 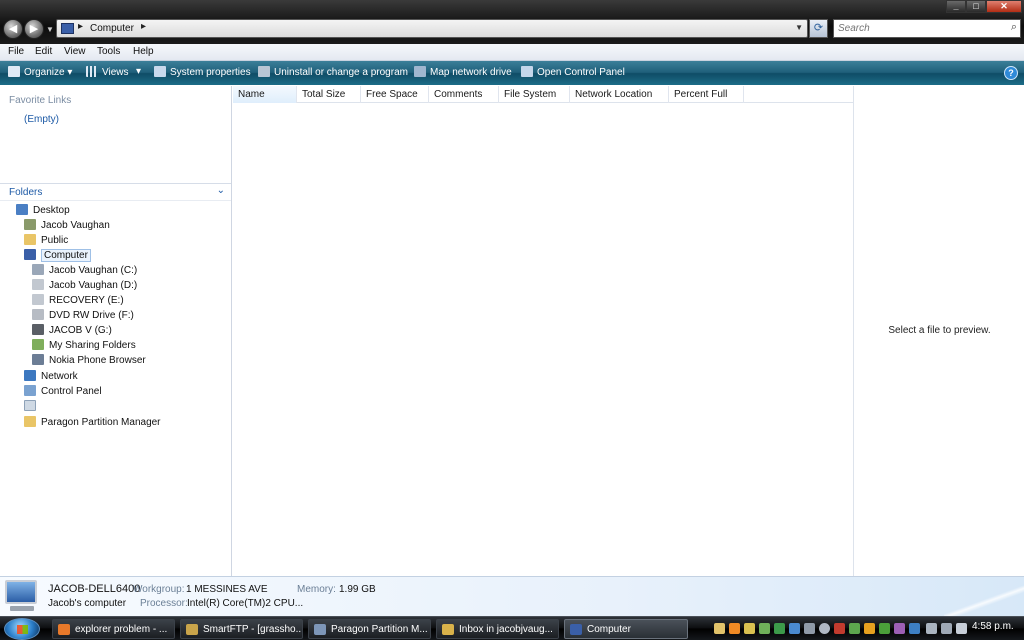 What do you see at coordinates (115, 192) in the screenshot?
I see `folders-header: Folders ⌄` at bounding box center [115, 192].